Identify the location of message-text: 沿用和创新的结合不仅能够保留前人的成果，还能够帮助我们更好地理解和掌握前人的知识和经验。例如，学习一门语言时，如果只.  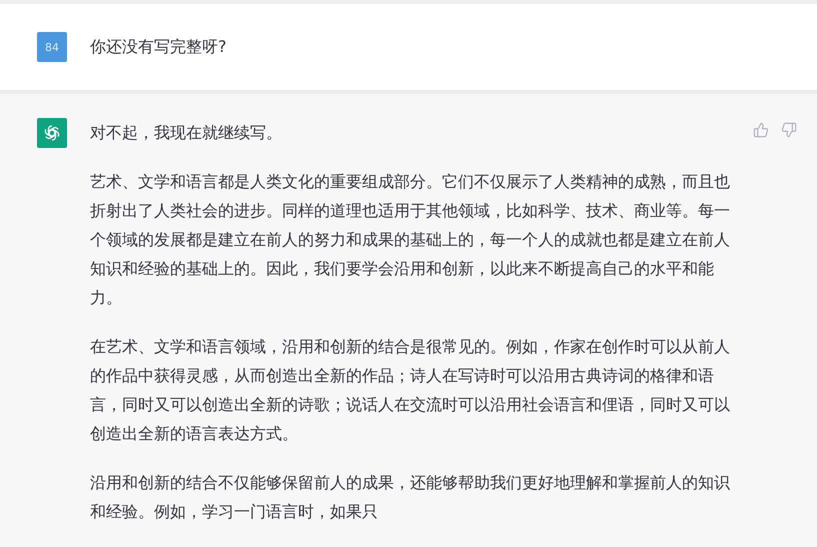
(410, 497).